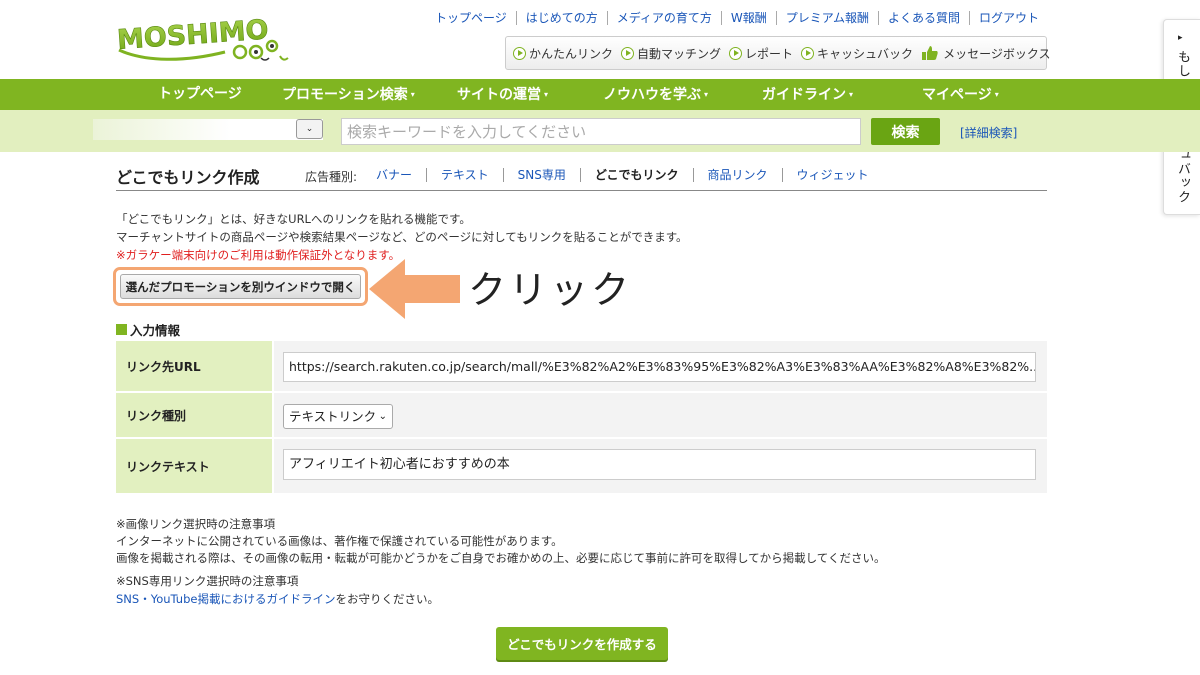  Describe the element at coordinates (563, 53) in the screenshot. I see `quick-link-easy: かんたんリンク` at that location.